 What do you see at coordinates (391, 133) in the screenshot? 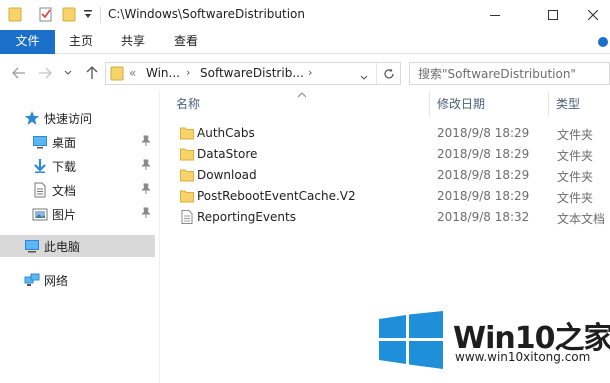
I see `file-row-authcabs: AuthCabs 2018/9/8 18:29 文件夹` at bounding box center [391, 133].